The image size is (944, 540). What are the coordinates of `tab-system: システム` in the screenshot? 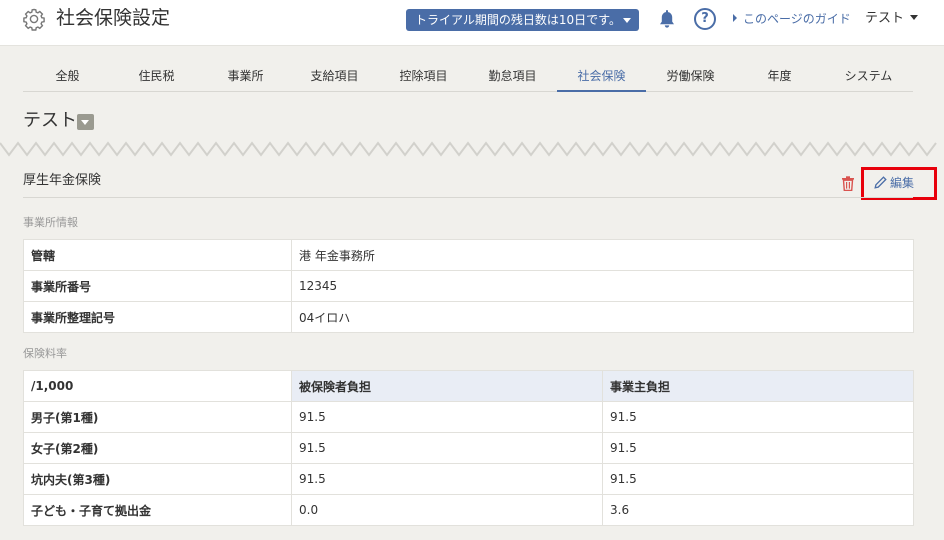 It's located at (868, 77).